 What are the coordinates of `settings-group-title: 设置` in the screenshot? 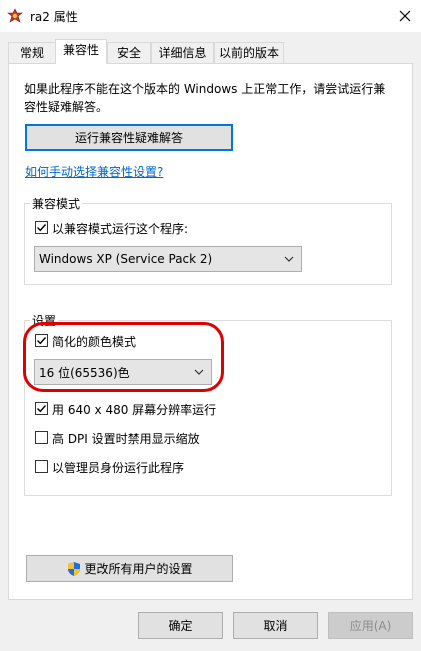 It's located at (44, 320).